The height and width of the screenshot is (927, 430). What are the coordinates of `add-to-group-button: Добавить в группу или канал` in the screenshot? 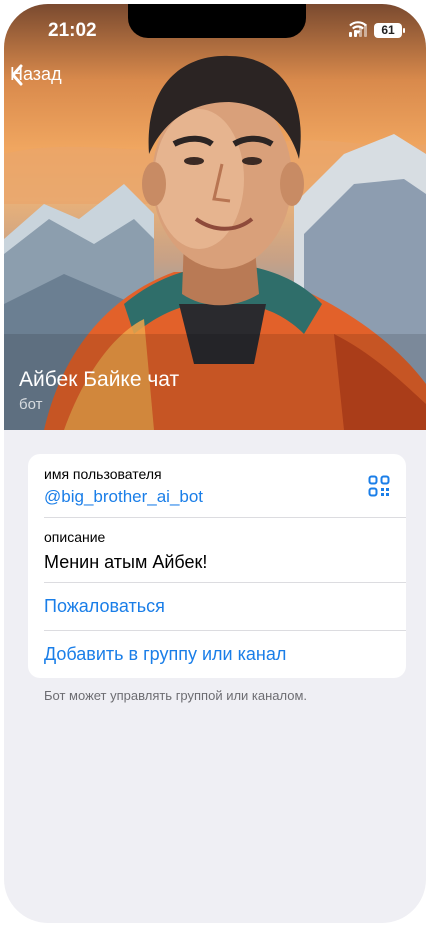 It's located at (217, 654).